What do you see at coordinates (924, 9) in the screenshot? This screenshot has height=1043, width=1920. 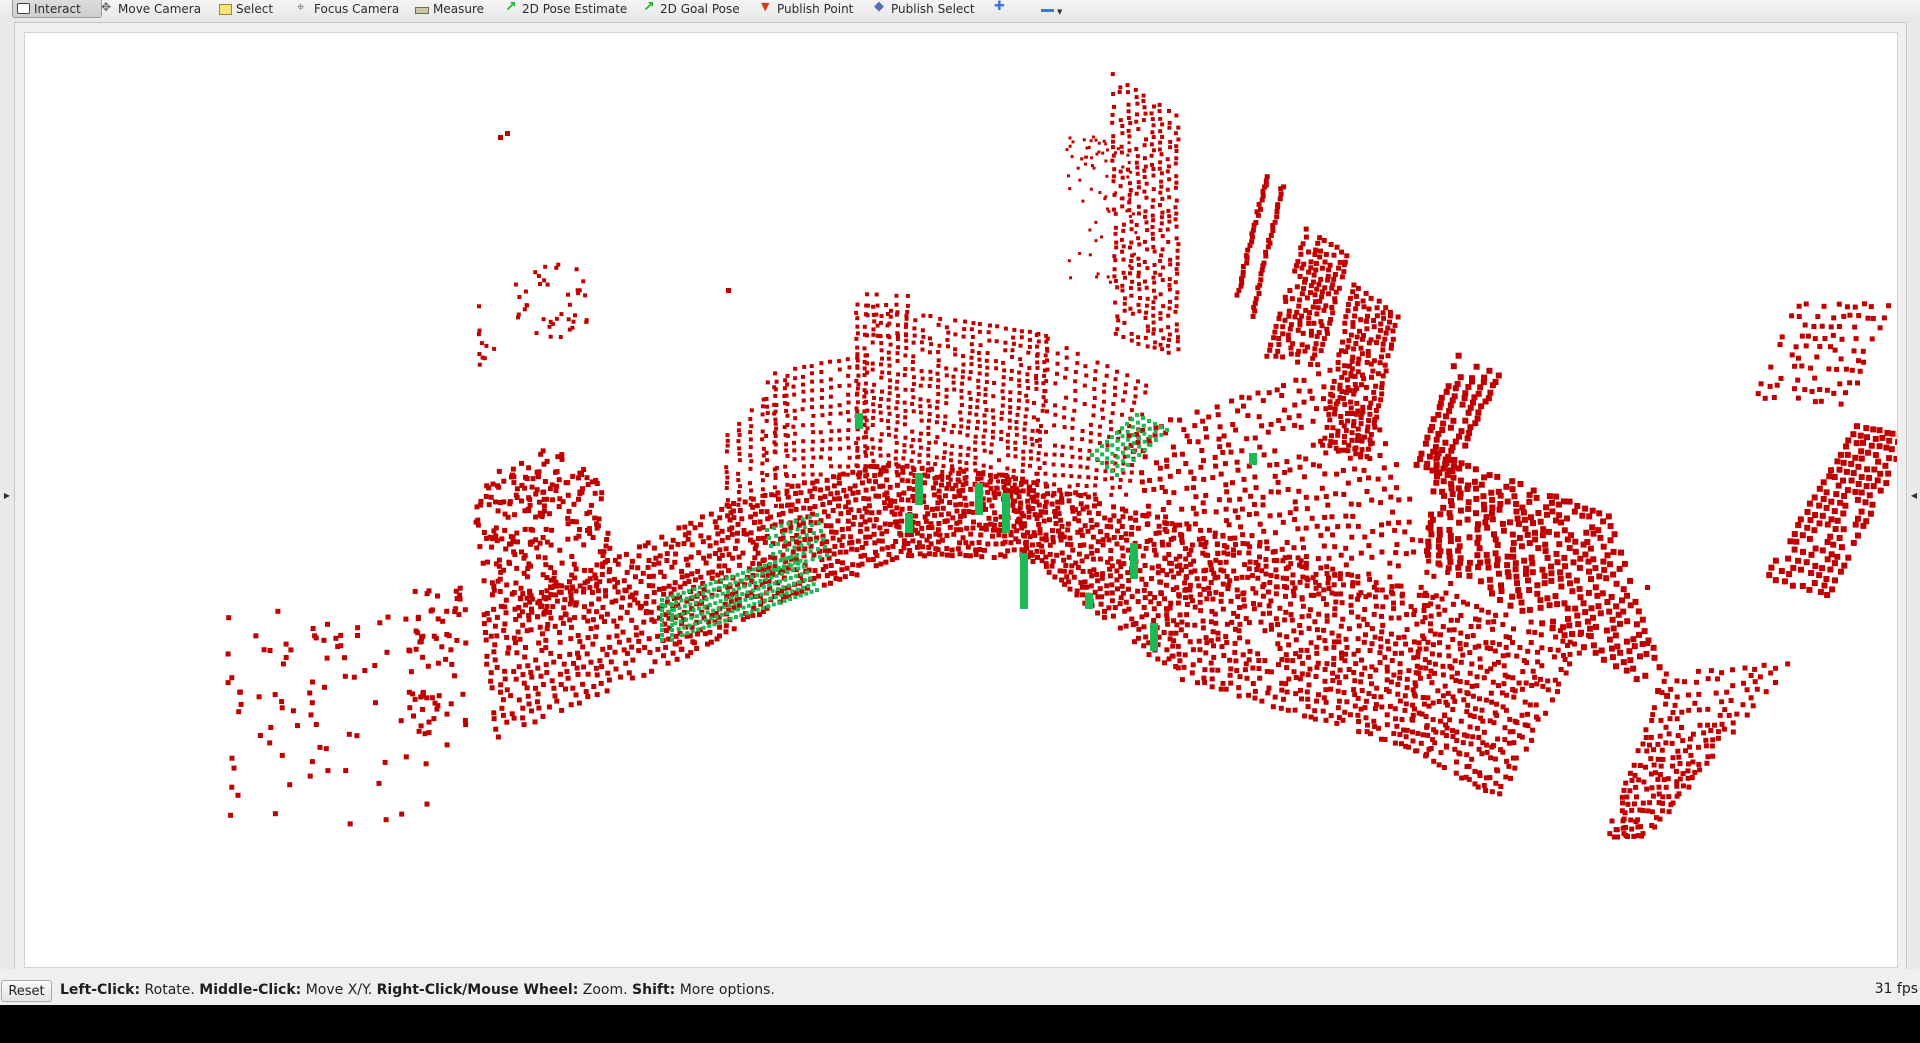 I see `tool-publish-select: Publish Select` at bounding box center [924, 9].